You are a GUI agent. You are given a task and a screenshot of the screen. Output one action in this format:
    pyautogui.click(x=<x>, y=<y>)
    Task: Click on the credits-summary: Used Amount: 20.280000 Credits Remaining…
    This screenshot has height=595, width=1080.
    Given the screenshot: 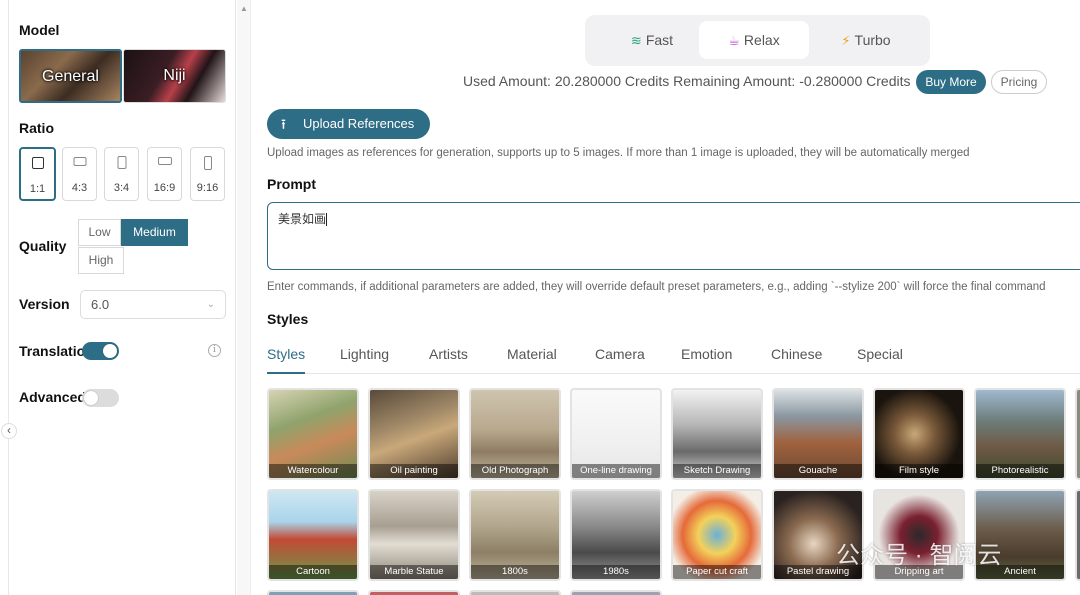 What is the action you would take?
    pyautogui.click(x=687, y=81)
    